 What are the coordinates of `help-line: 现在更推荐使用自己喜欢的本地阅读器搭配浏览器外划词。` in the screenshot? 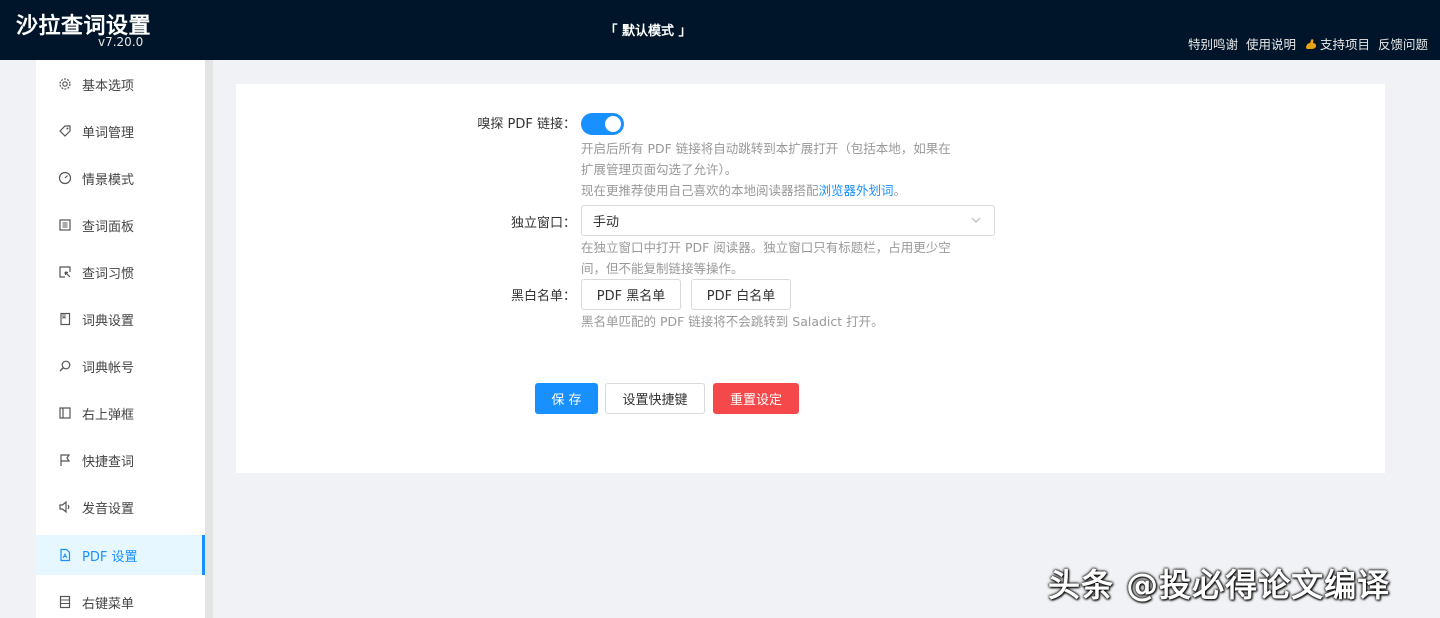 It's located at (791, 190).